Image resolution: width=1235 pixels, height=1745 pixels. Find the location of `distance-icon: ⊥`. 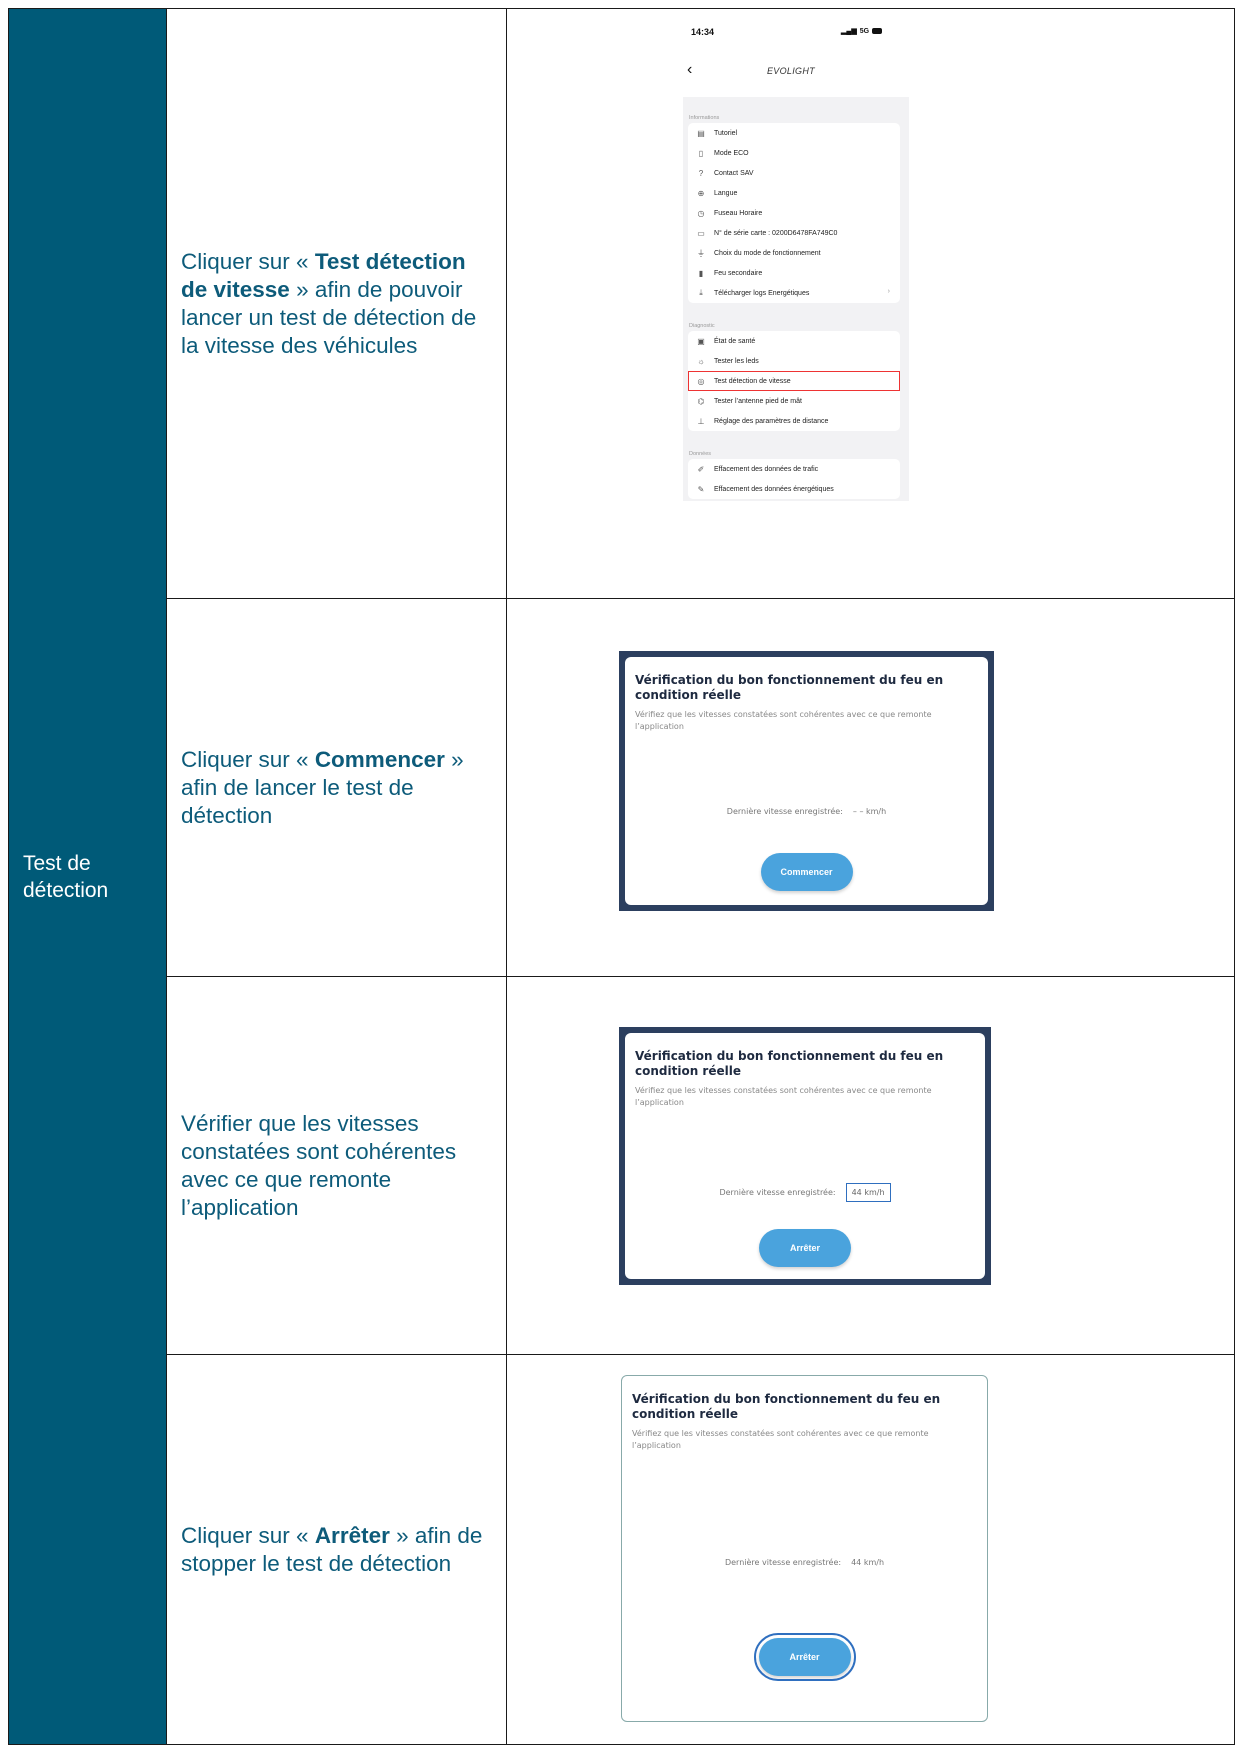

distance-icon: ⊥ is located at coordinates (701, 421).